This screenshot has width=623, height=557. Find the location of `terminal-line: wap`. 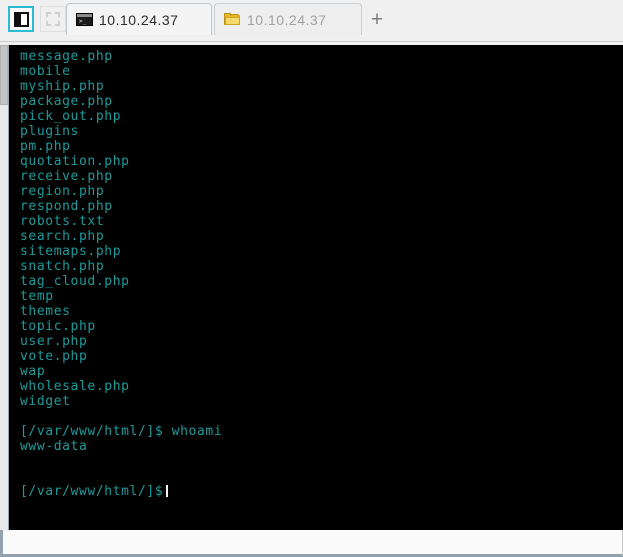

terminal-line: wap is located at coordinates (33, 371).